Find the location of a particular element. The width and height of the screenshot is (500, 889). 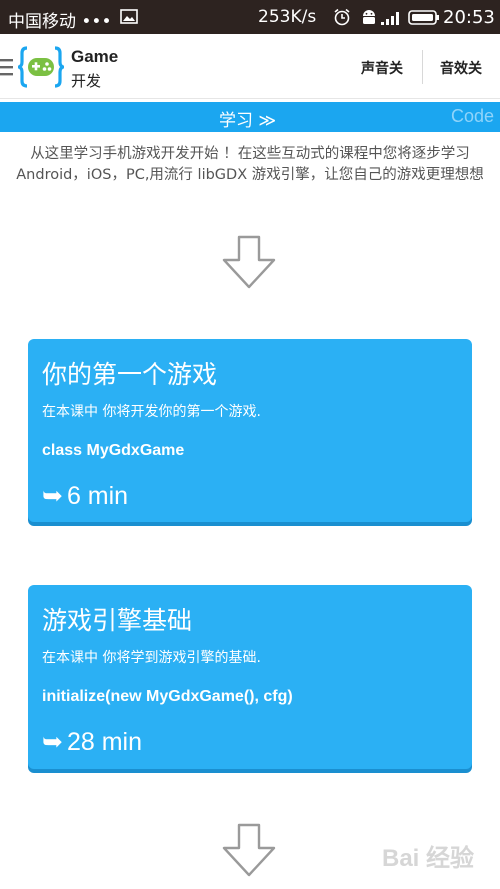

gamepad-logo-icon is located at coordinates (41, 67).